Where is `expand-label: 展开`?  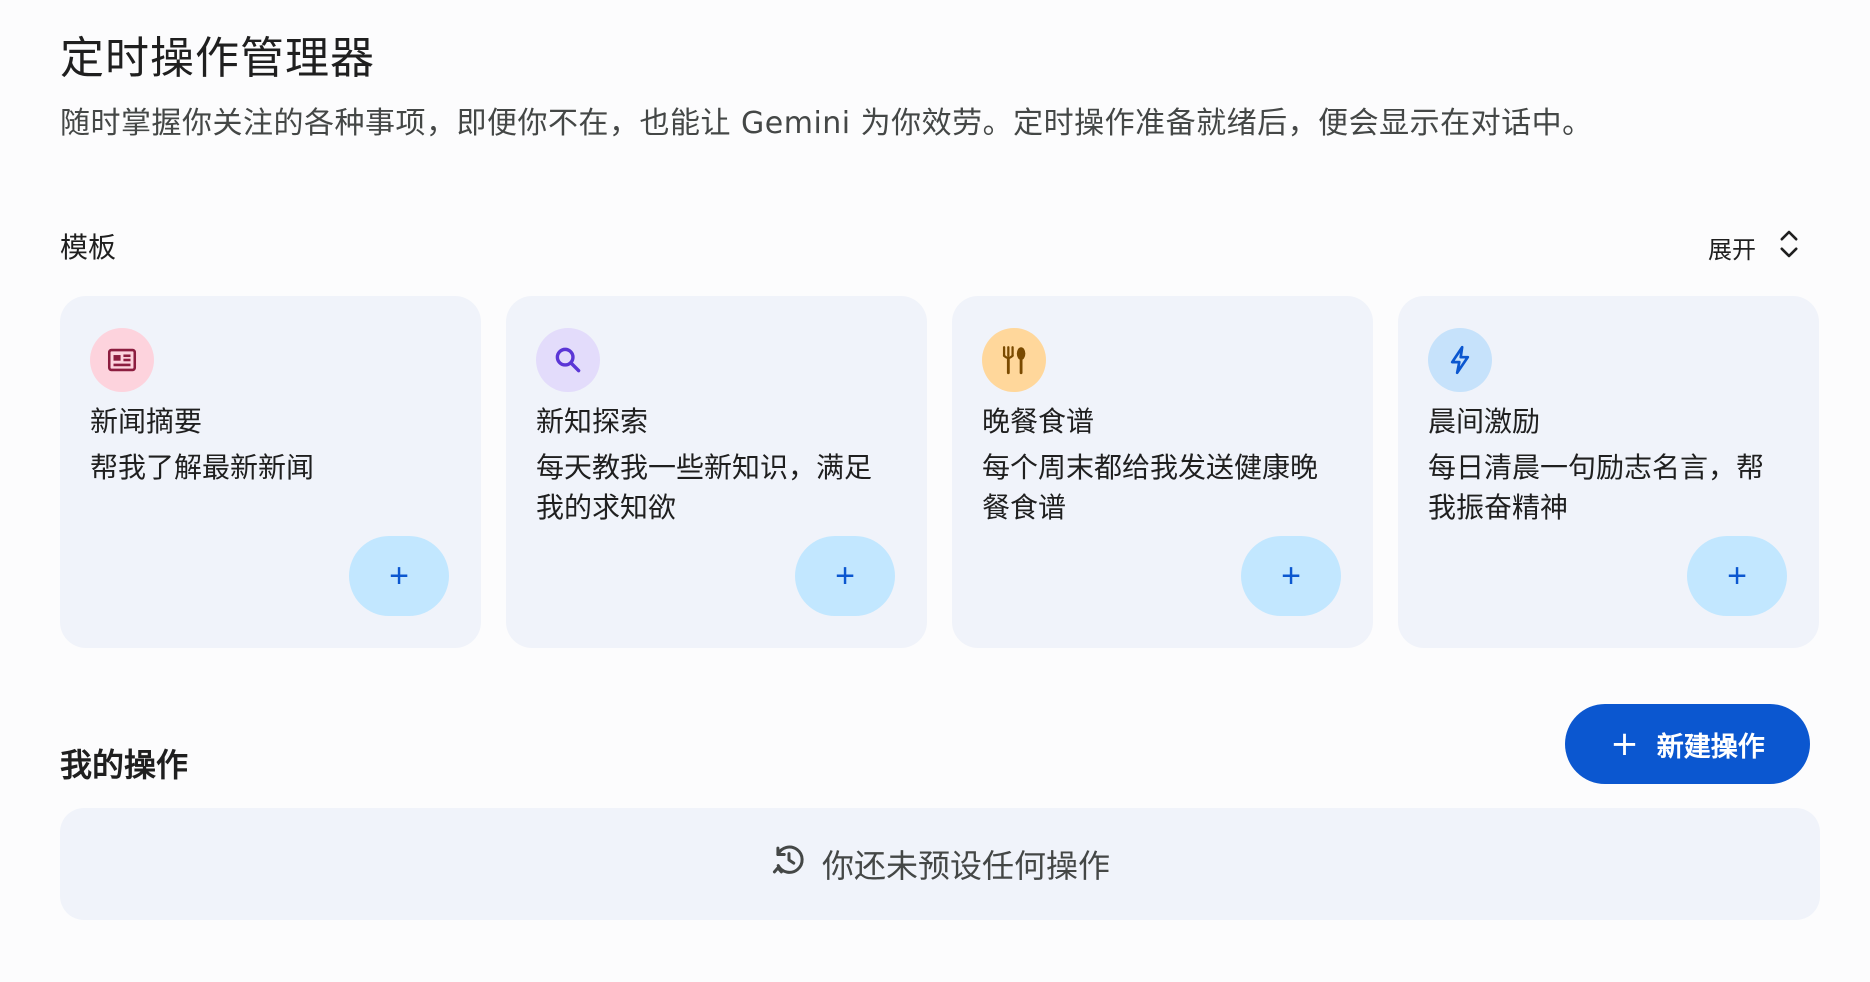 expand-label: 展开 is located at coordinates (1732, 249).